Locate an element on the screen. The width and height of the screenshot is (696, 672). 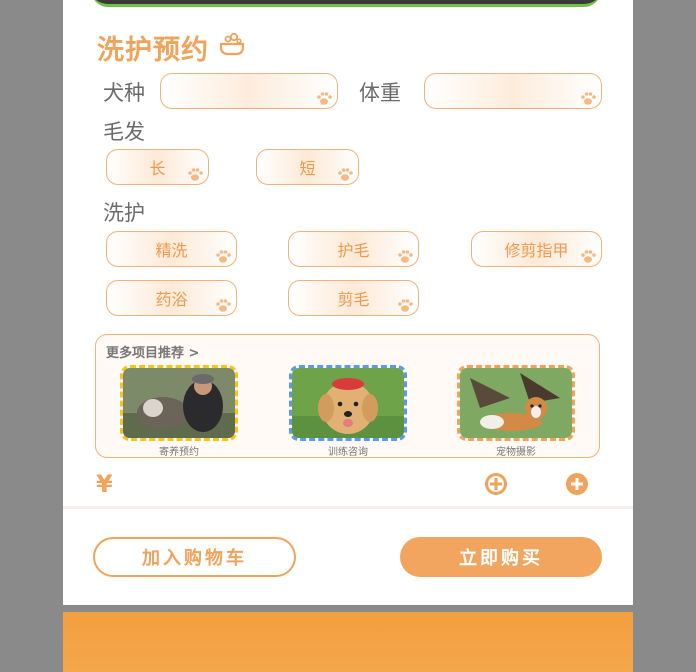
bathtub-icon is located at coordinates (232, 44).